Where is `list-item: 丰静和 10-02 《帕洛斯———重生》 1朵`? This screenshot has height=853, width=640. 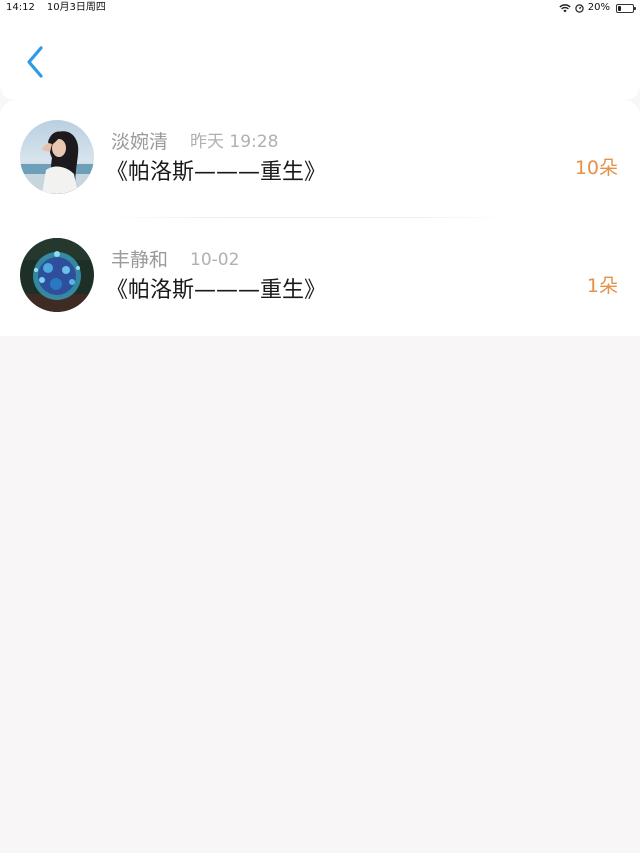
list-item: 丰静和 10-02 《帕洛斯———重生》 1朵 is located at coordinates (320, 277).